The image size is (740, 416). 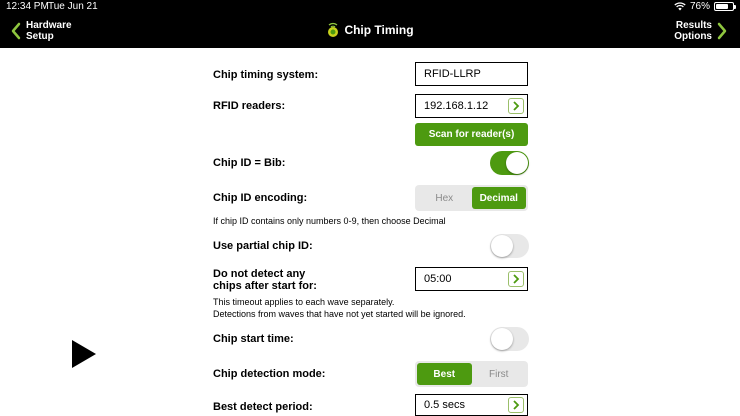 I want to click on encoding-option-hex: Hex, so click(x=444, y=198).